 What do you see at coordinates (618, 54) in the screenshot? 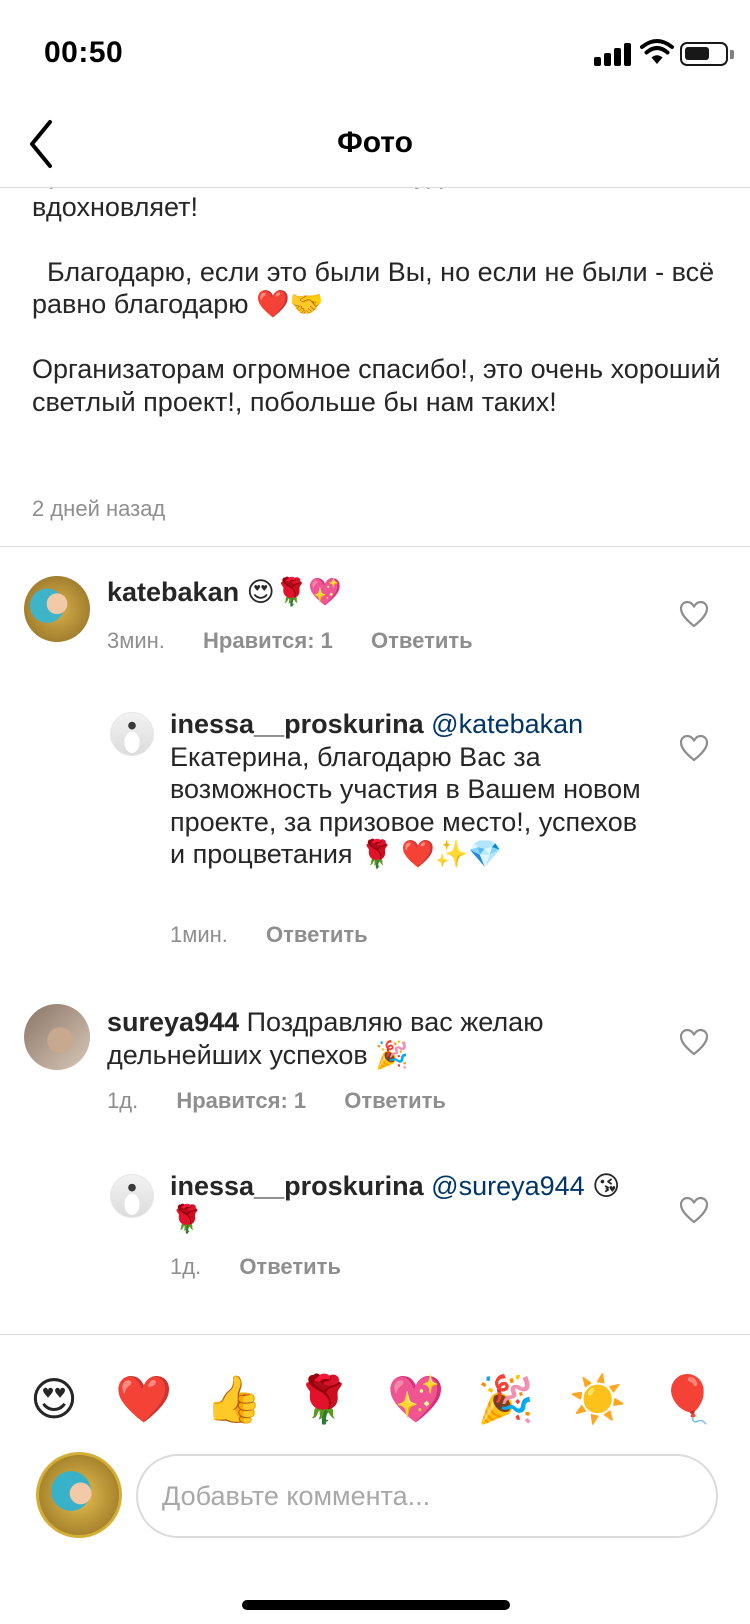
I see `cellular-signal-icon` at bounding box center [618, 54].